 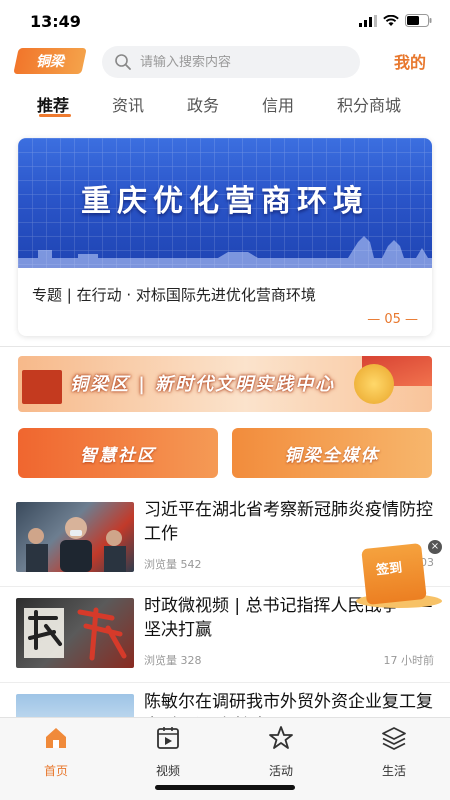 What do you see at coordinates (369, 104) in the screenshot?
I see `tab-points-mall: 积分商城` at bounding box center [369, 104].